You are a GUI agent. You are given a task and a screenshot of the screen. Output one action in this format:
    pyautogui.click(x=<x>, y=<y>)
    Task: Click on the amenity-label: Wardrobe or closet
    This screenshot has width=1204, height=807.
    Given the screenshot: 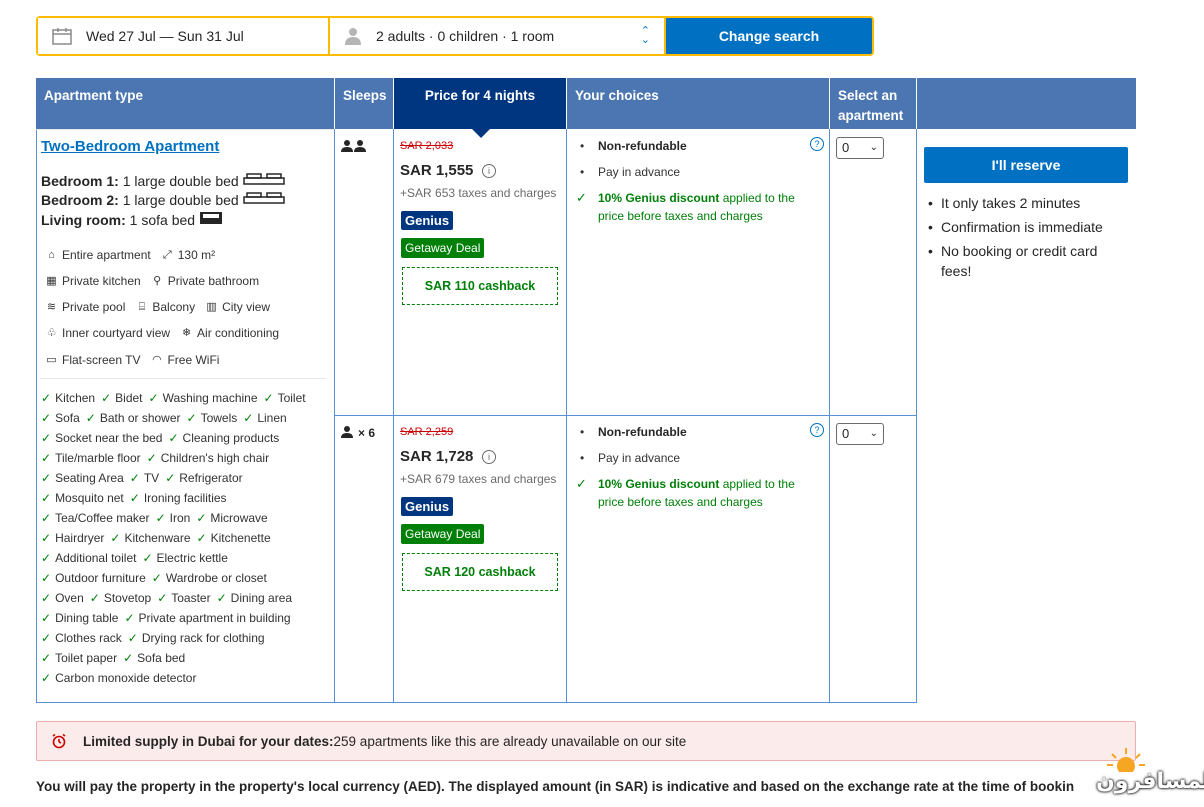 What is the action you would take?
    pyautogui.click(x=216, y=578)
    